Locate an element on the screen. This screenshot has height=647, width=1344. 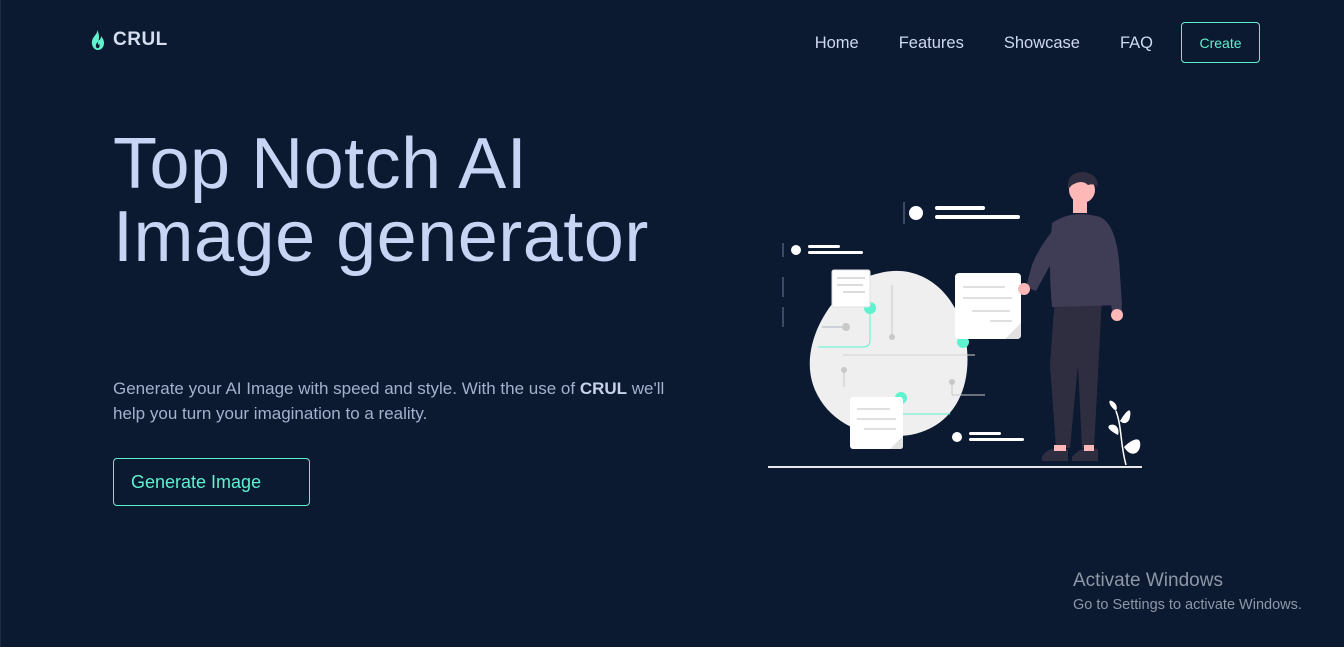
hero-title: Top Notch AI Image generator is located at coordinates (381, 200).